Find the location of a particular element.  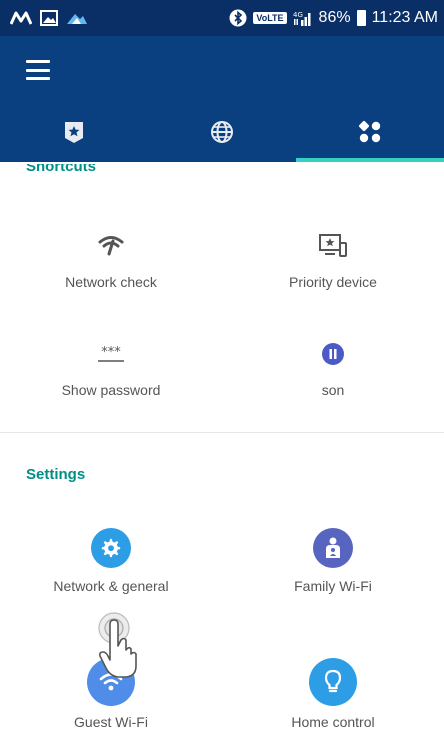

password-icon: *** is located at coordinates (111, 354).